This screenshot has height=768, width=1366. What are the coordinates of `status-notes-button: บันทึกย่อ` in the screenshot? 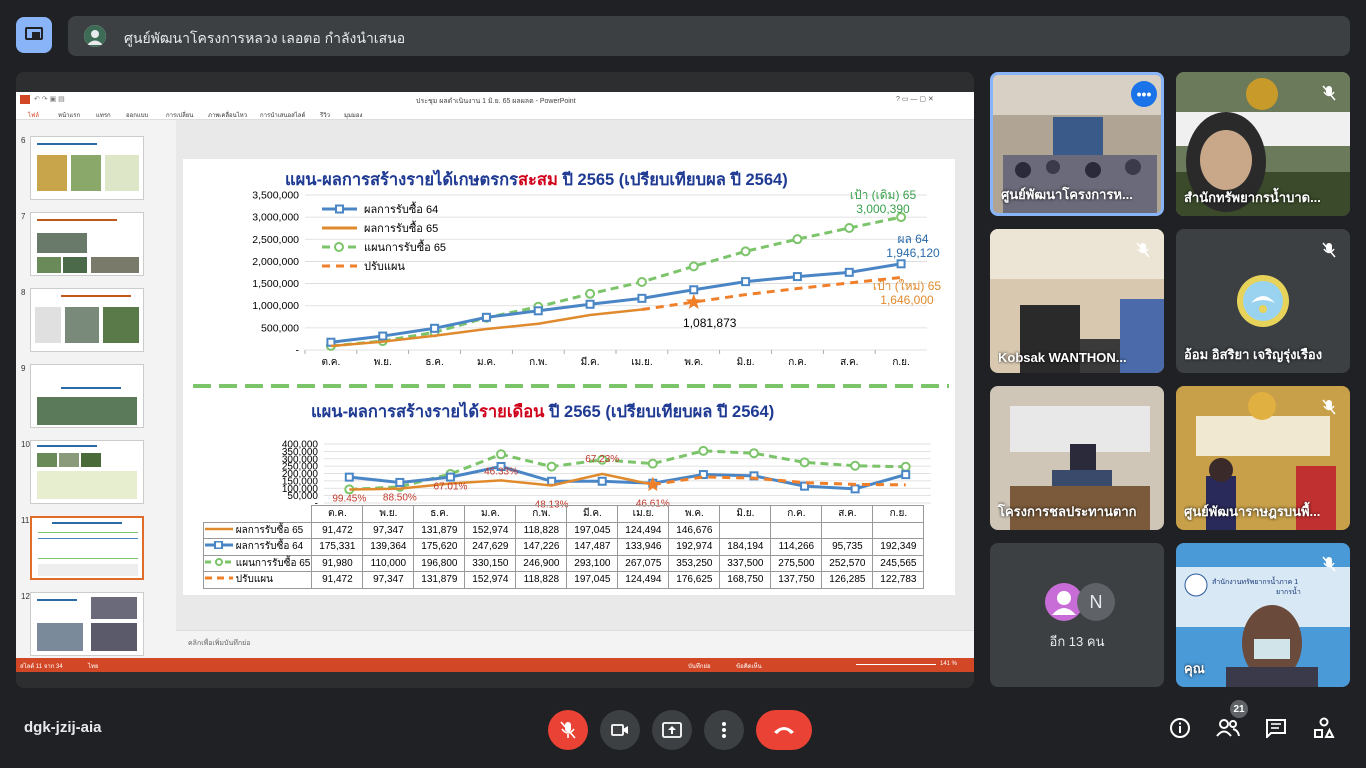 It's located at (699, 666).